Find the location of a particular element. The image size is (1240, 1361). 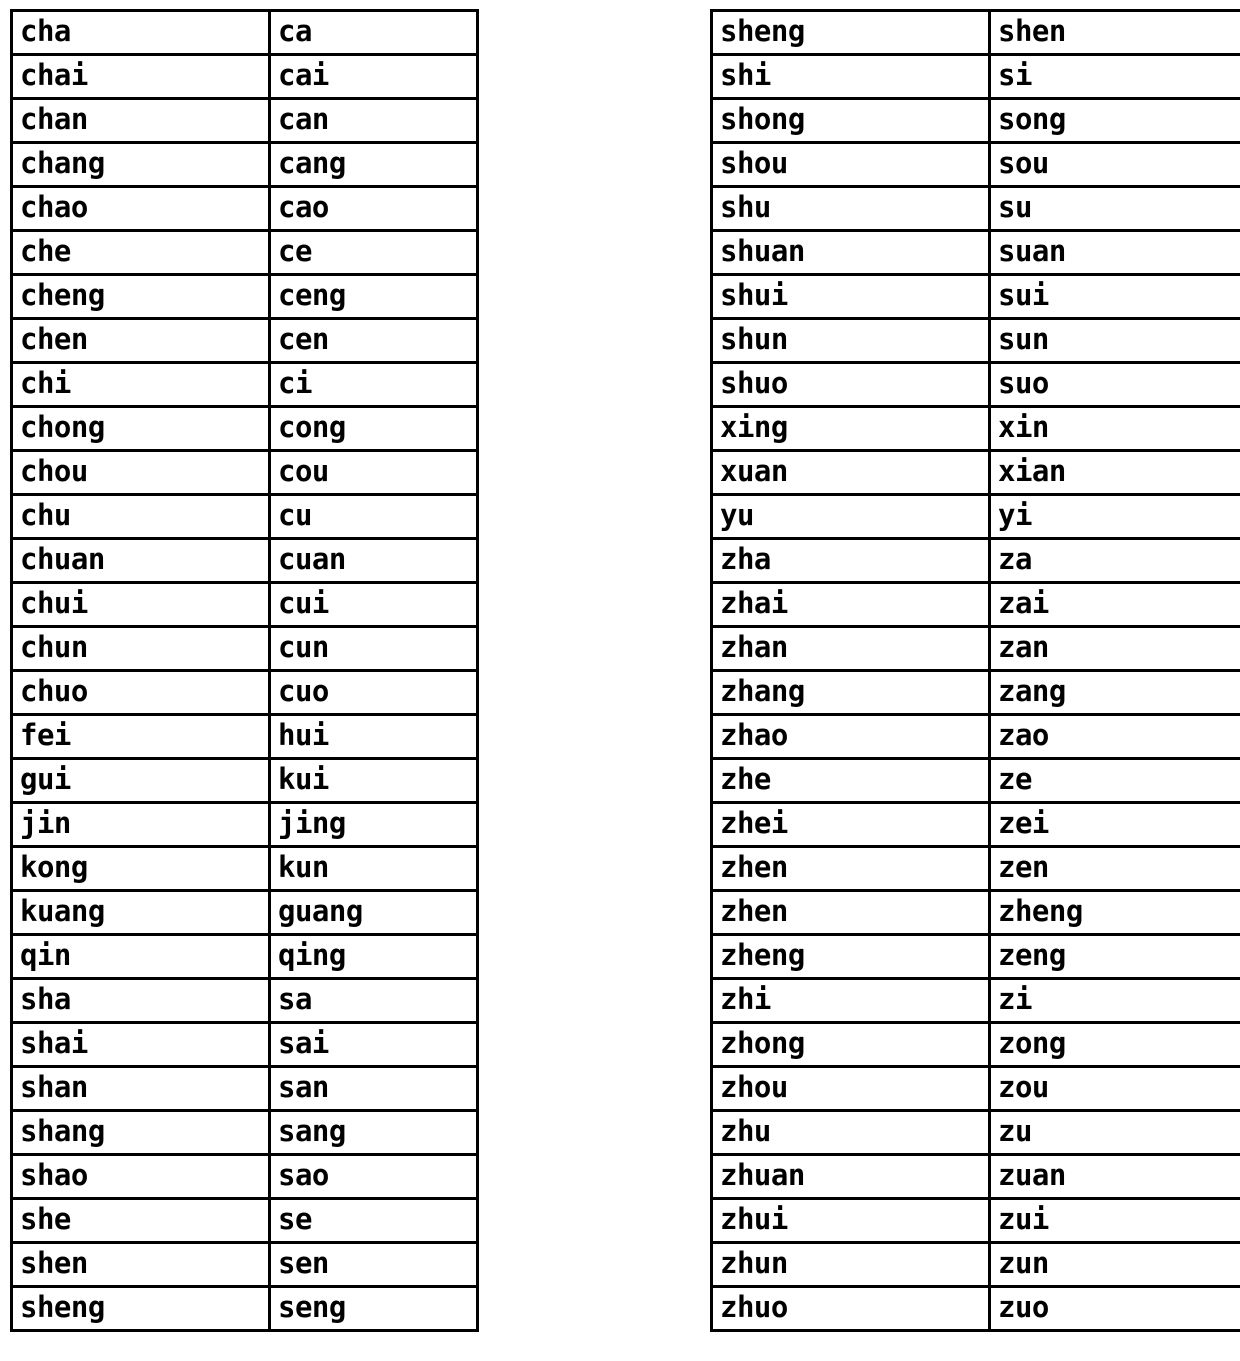

table-row: zhi zi is located at coordinates (975, 1000).